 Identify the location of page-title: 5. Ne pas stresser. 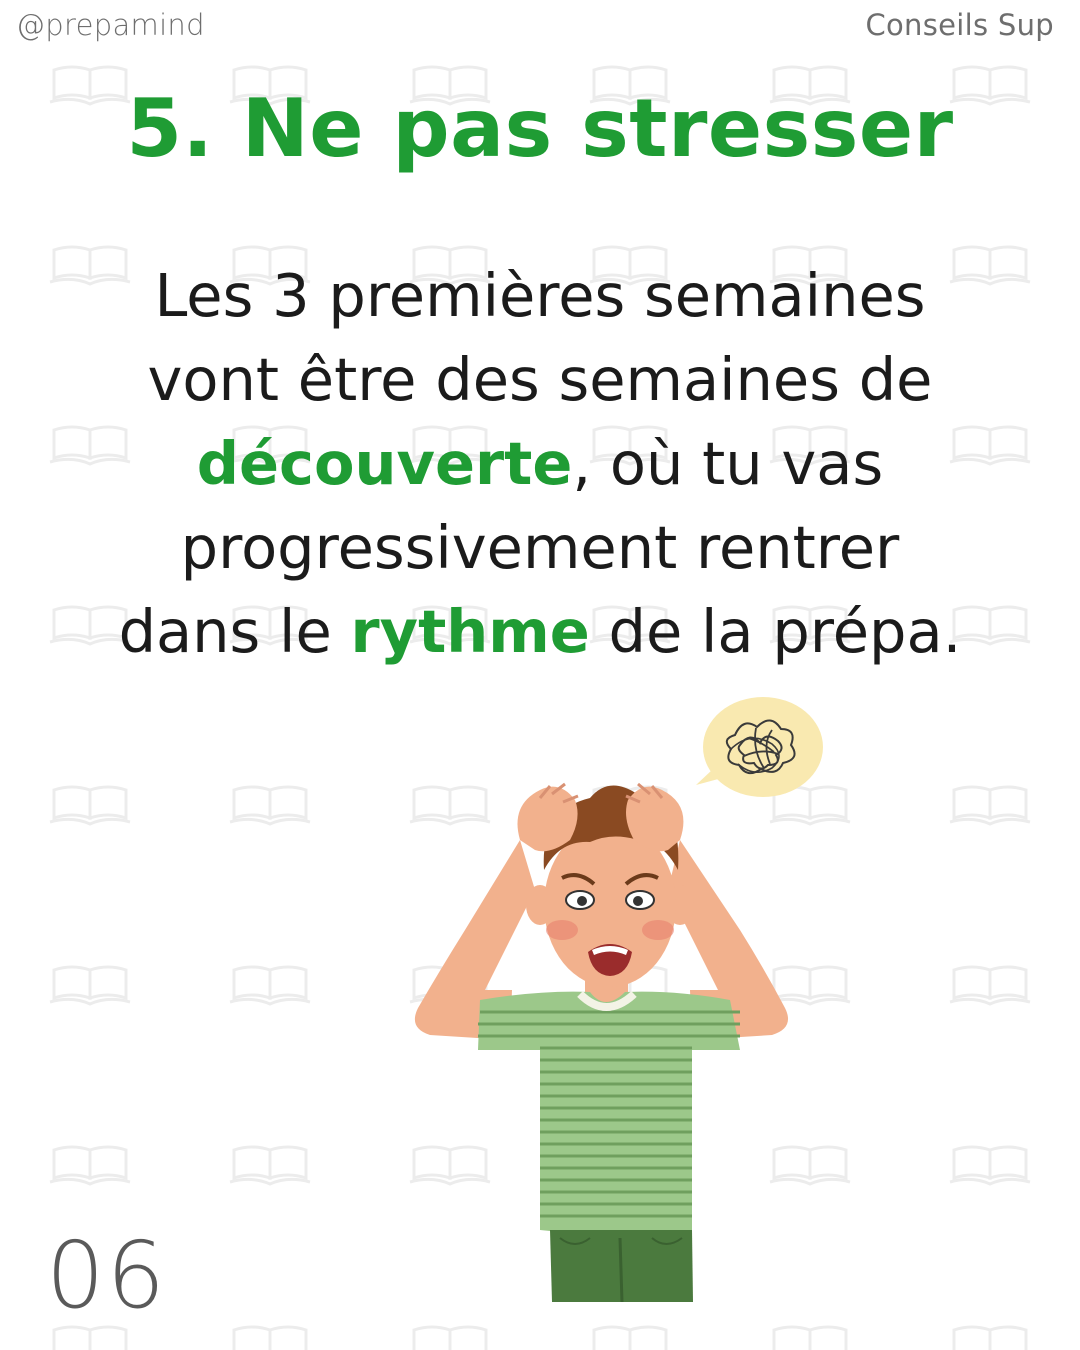
(540, 128).